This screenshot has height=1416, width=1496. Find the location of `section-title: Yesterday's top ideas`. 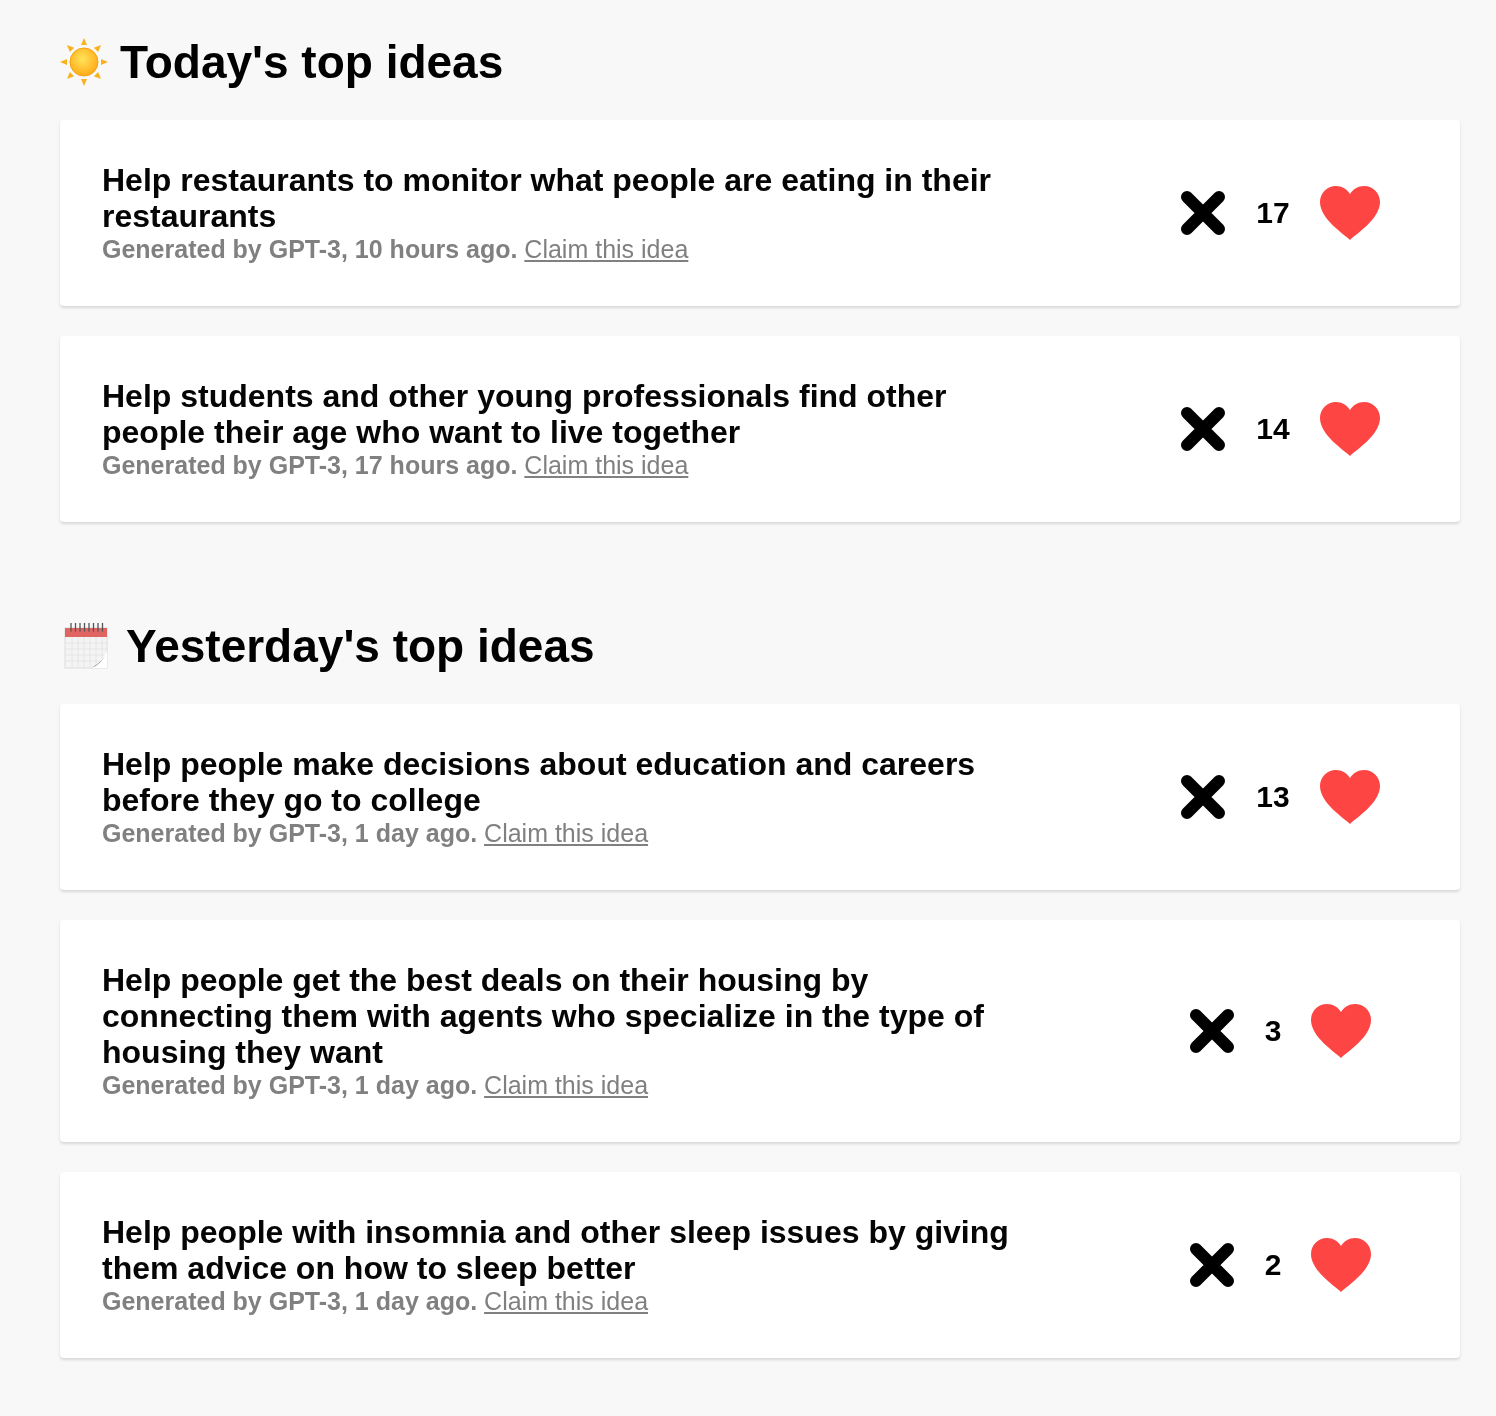

section-title: Yesterday's top ideas is located at coordinates (360, 646).